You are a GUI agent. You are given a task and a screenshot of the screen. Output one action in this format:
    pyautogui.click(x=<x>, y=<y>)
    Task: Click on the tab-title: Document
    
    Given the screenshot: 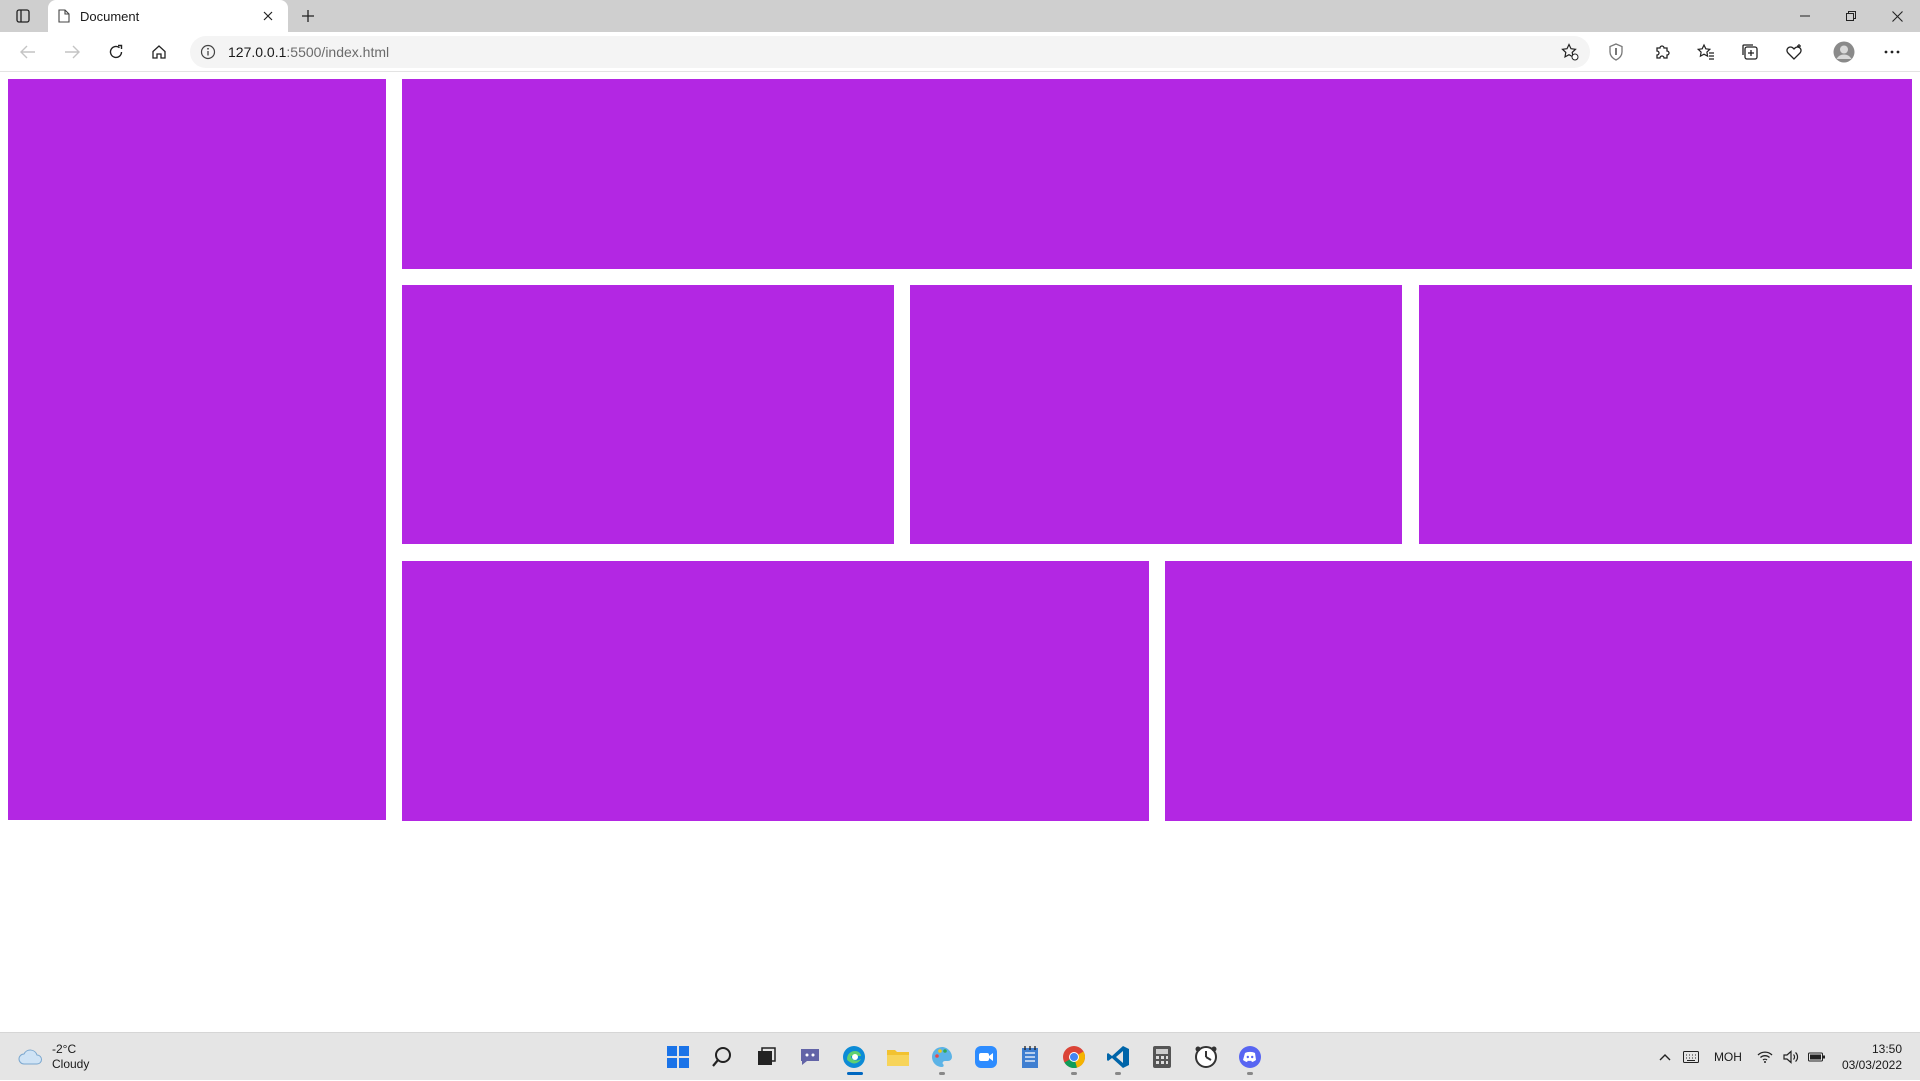 What is the action you would take?
    pyautogui.click(x=110, y=16)
    